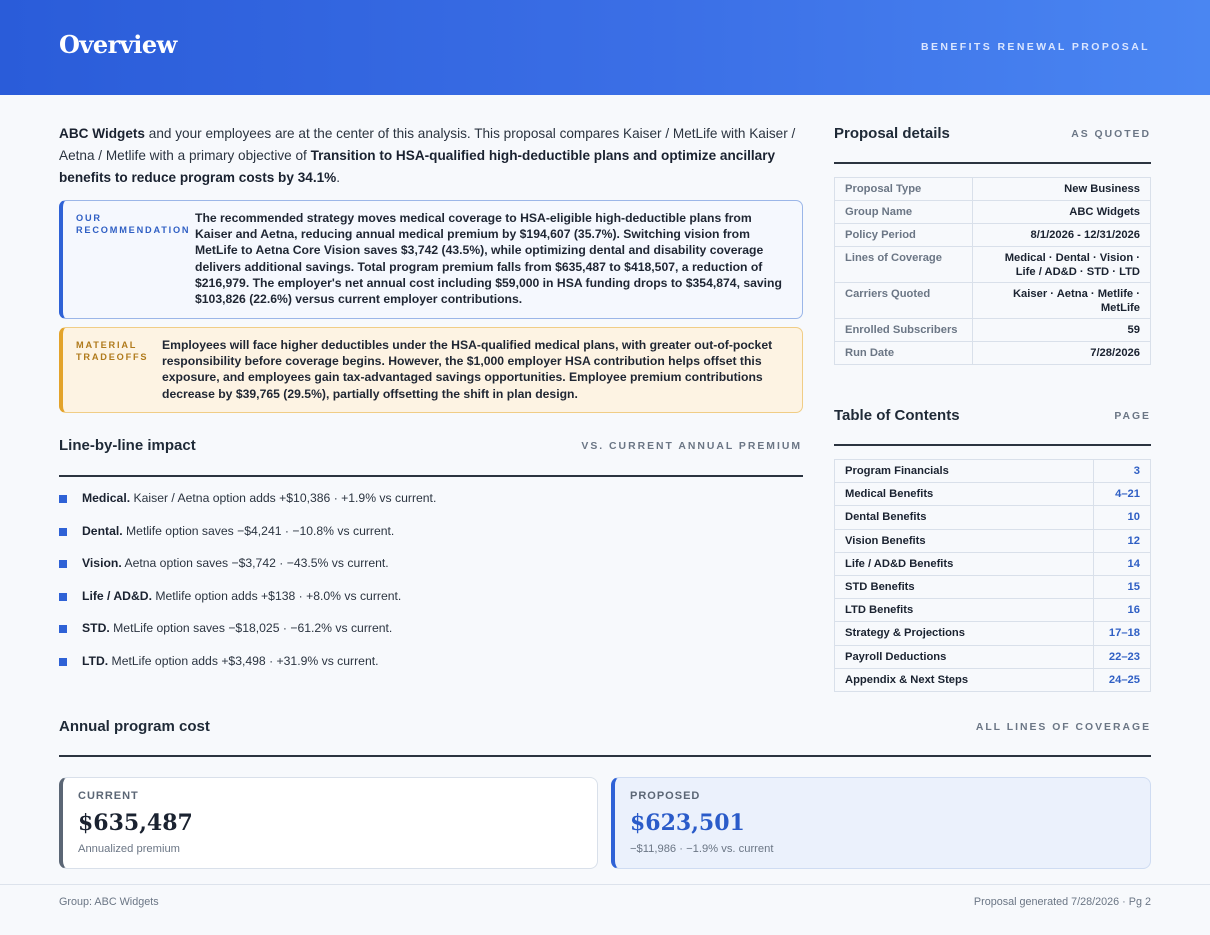 This screenshot has width=1210, height=935. I want to click on details-row: Enrolled Subscribers 59, so click(992, 330).